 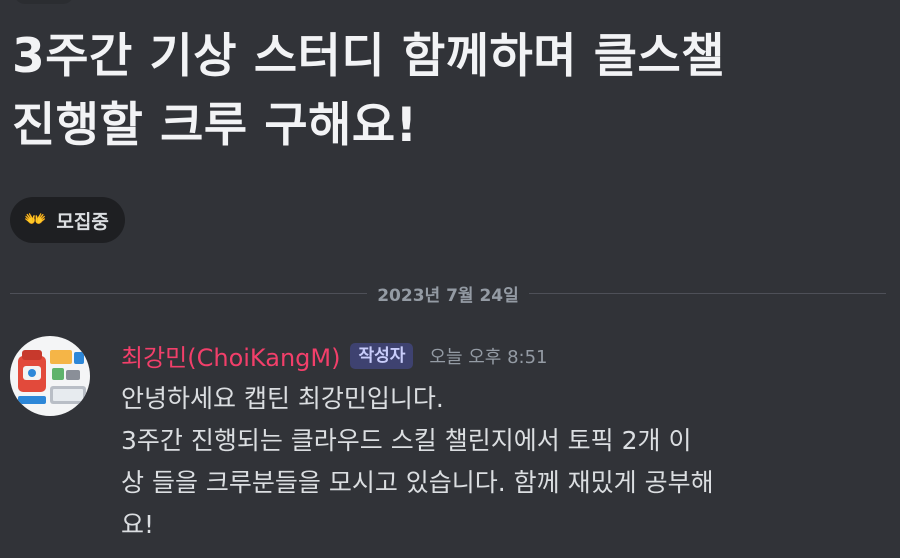 What do you see at coordinates (282, 398) in the screenshot?
I see `message-line: 안녕하세요 캡틴 최강민입니다.` at bounding box center [282, 398].